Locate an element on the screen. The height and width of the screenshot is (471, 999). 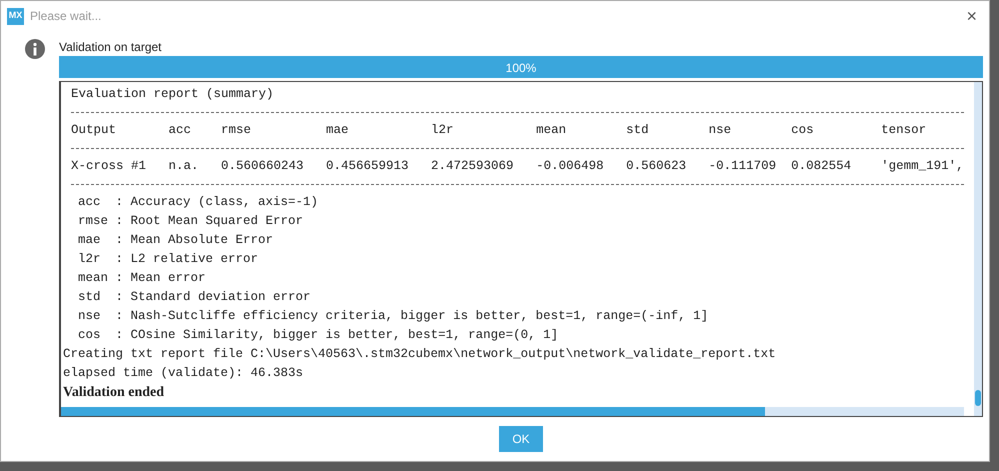
legend-key: cos is located at coordinates (97, 335).